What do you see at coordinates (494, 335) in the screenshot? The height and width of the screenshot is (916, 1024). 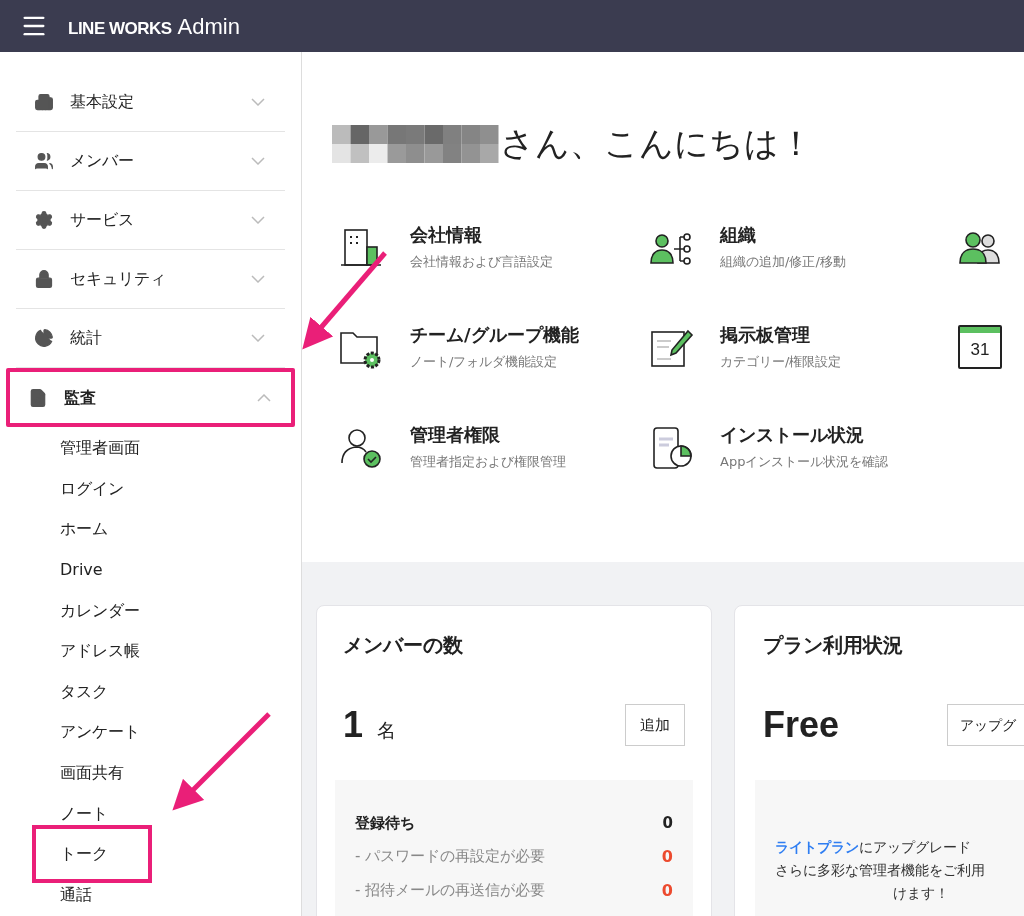 I see `shortcut-title: チーム/グループ機能` at bounding box center [494, 335].